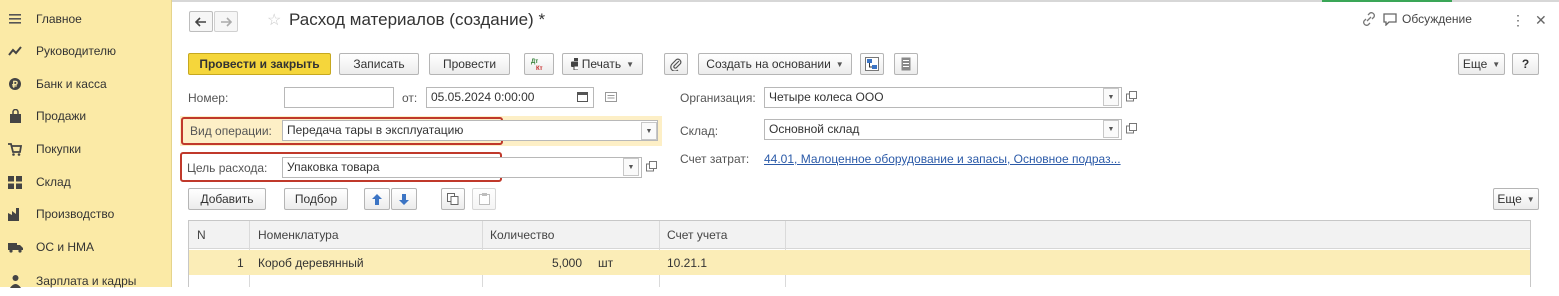 The height and width of the screenshot is (296, 1559). I want to click on paperclip-icon, so click(676, 64).